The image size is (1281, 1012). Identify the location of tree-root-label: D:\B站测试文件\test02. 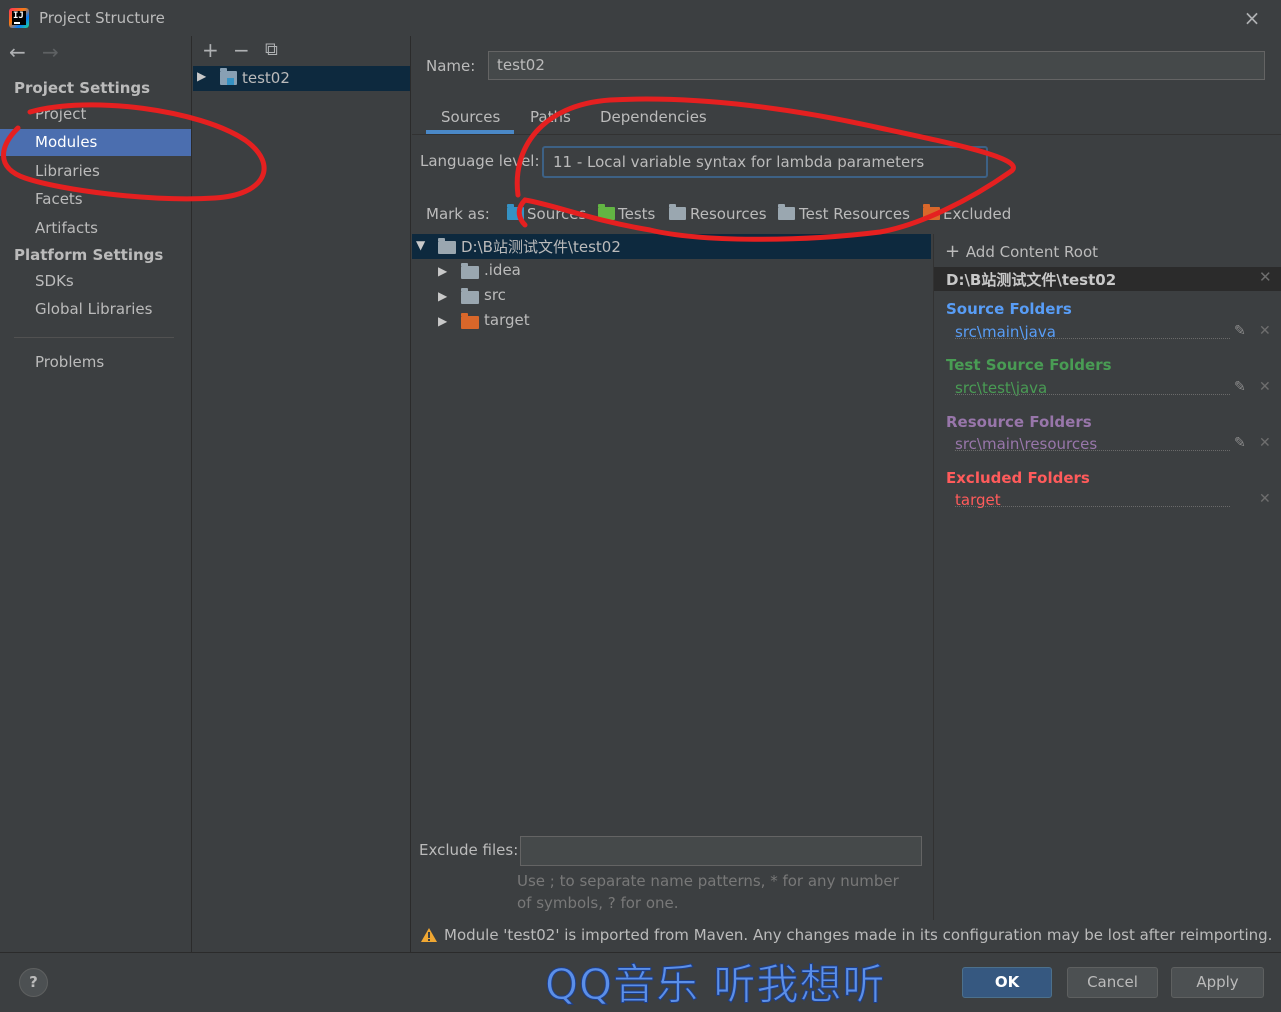
(541, 247).